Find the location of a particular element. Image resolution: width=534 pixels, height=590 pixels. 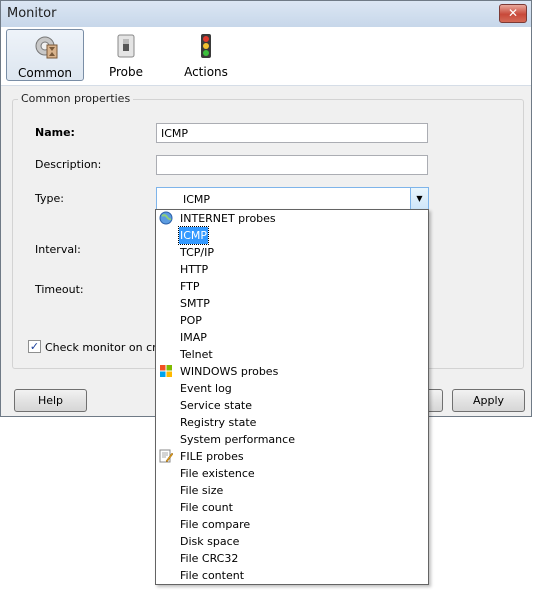

description-field is located at coordinates (292, 165).